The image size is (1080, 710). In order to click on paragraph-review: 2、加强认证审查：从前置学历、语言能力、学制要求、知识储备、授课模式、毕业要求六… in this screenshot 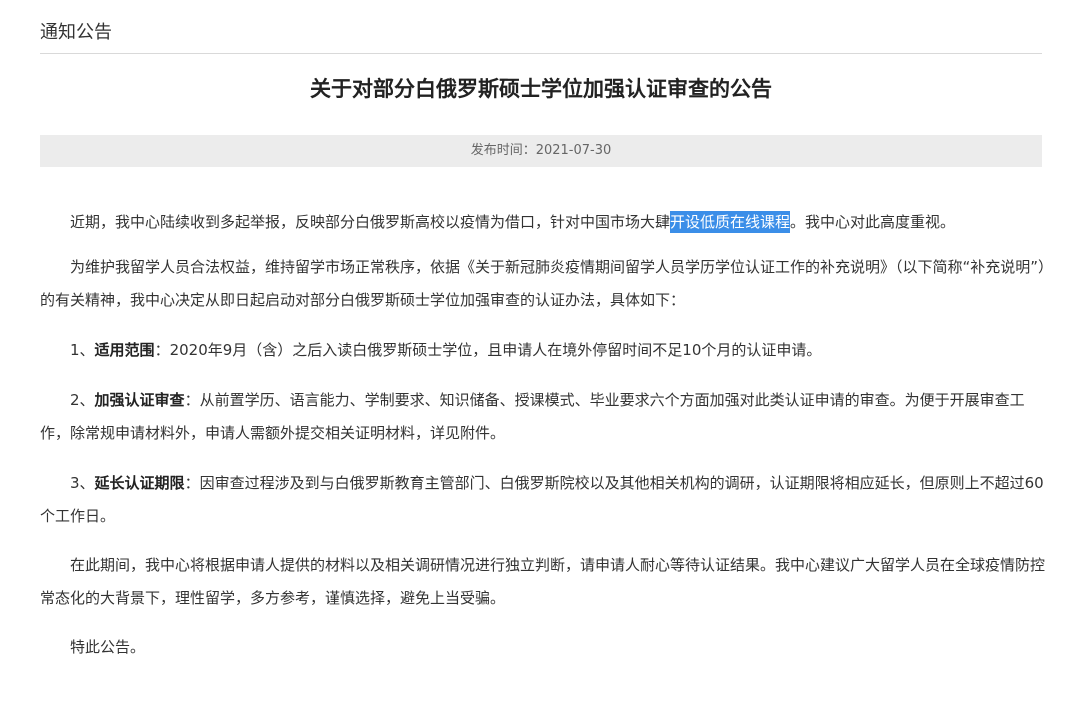, I will do `click(545, 417)`.